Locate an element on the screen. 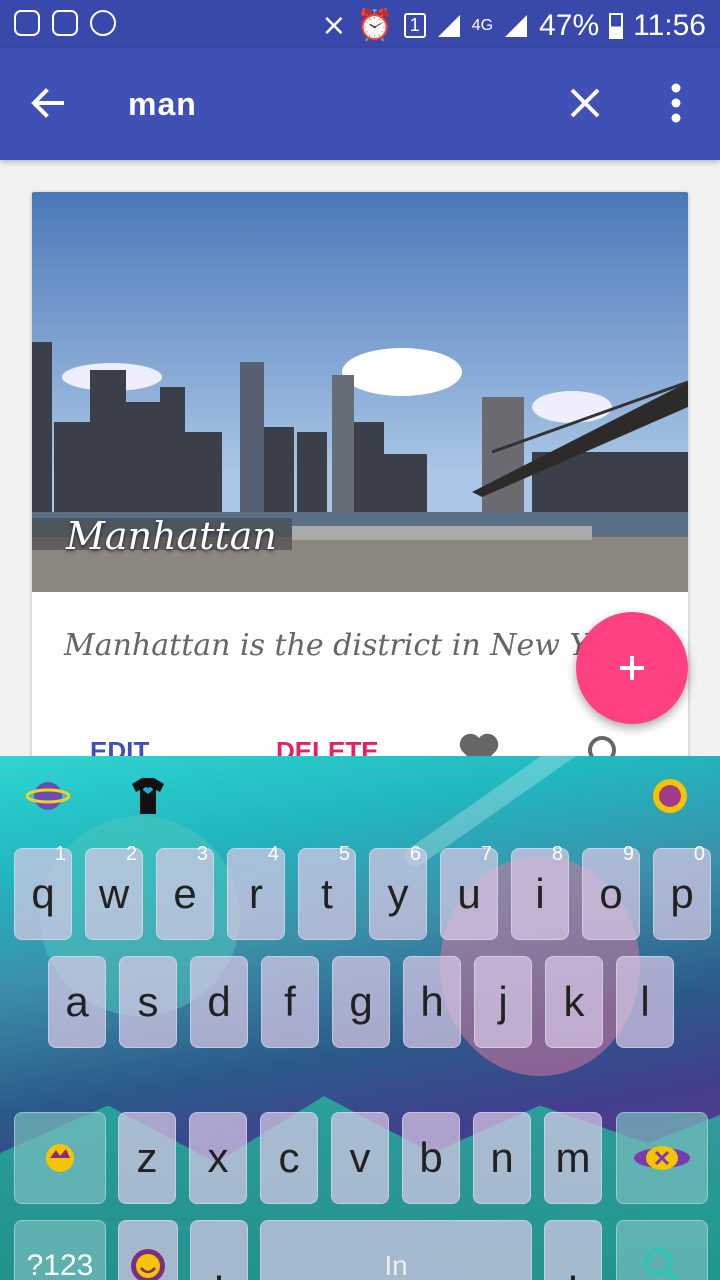 The width and height of the screenshot is (720, 1280). key-g-label: g is located at coordinates (361, 1001).